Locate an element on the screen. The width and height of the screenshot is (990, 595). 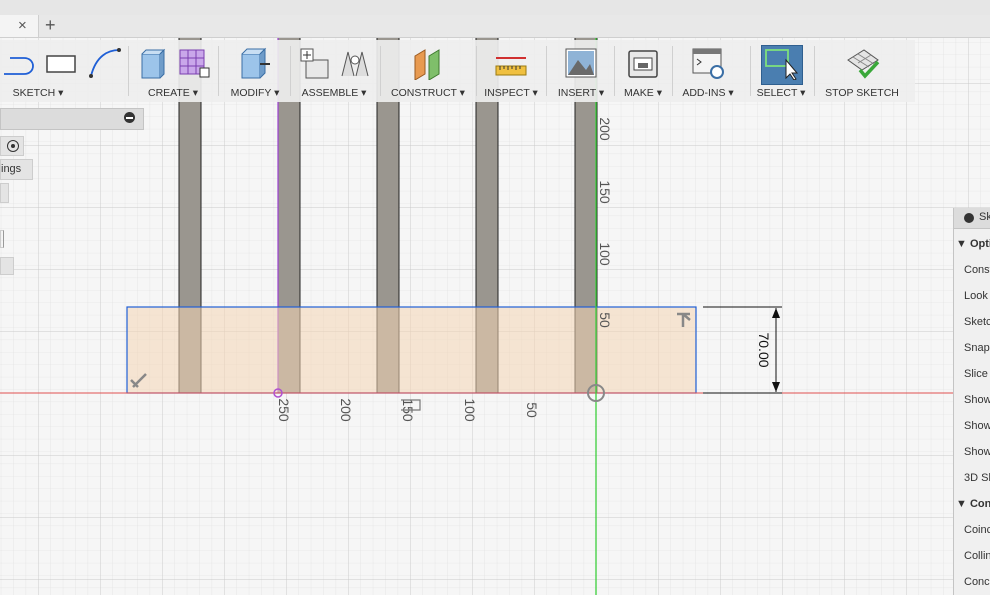
palette-option-row: Sketc is located at coordinates (977, 322).